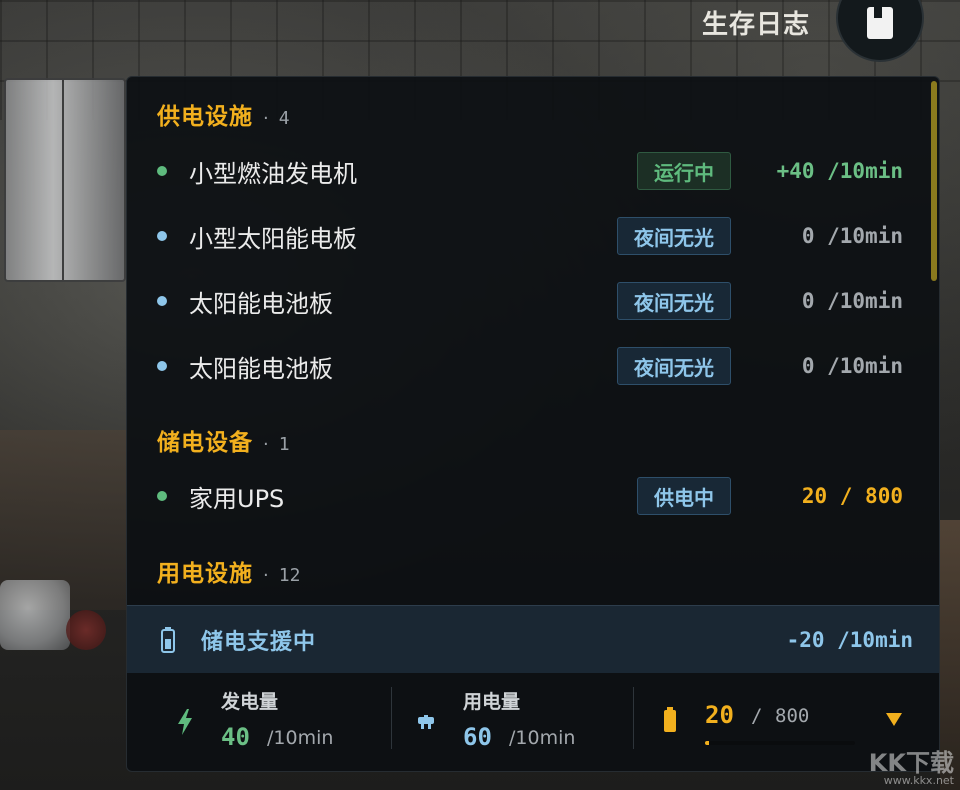  What do you see at coordinates (205, 117) in the screenshot?
I see `section-title: 供电设施` at bounding box center [205, 117].